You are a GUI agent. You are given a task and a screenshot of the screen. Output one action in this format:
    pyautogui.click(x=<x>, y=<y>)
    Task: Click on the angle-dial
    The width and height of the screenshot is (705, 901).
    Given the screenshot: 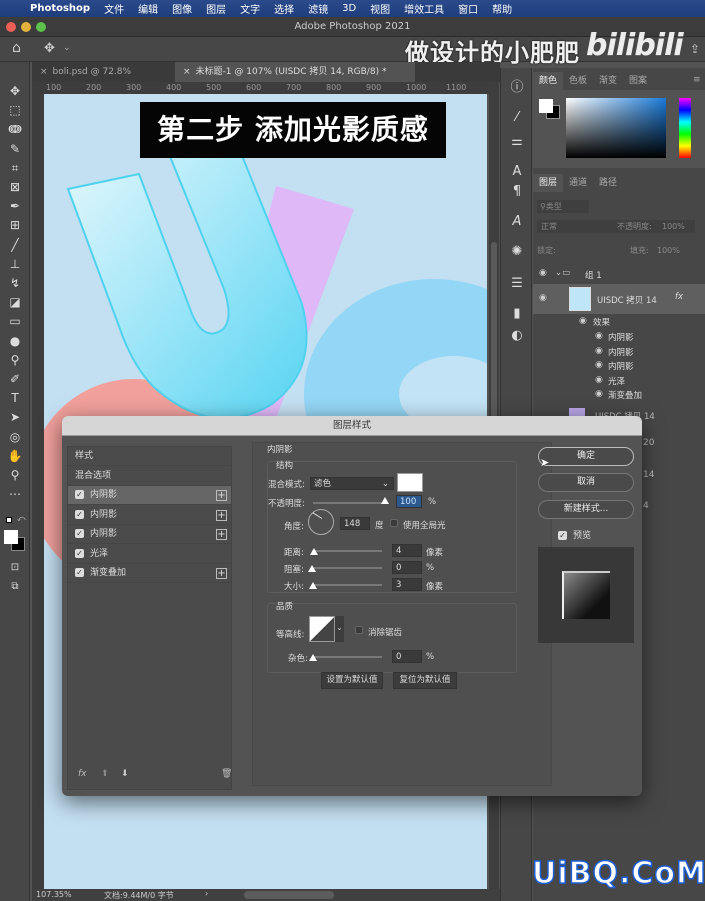 What is the action you would take?
    pyautogui.click(x=321, y=522)
    